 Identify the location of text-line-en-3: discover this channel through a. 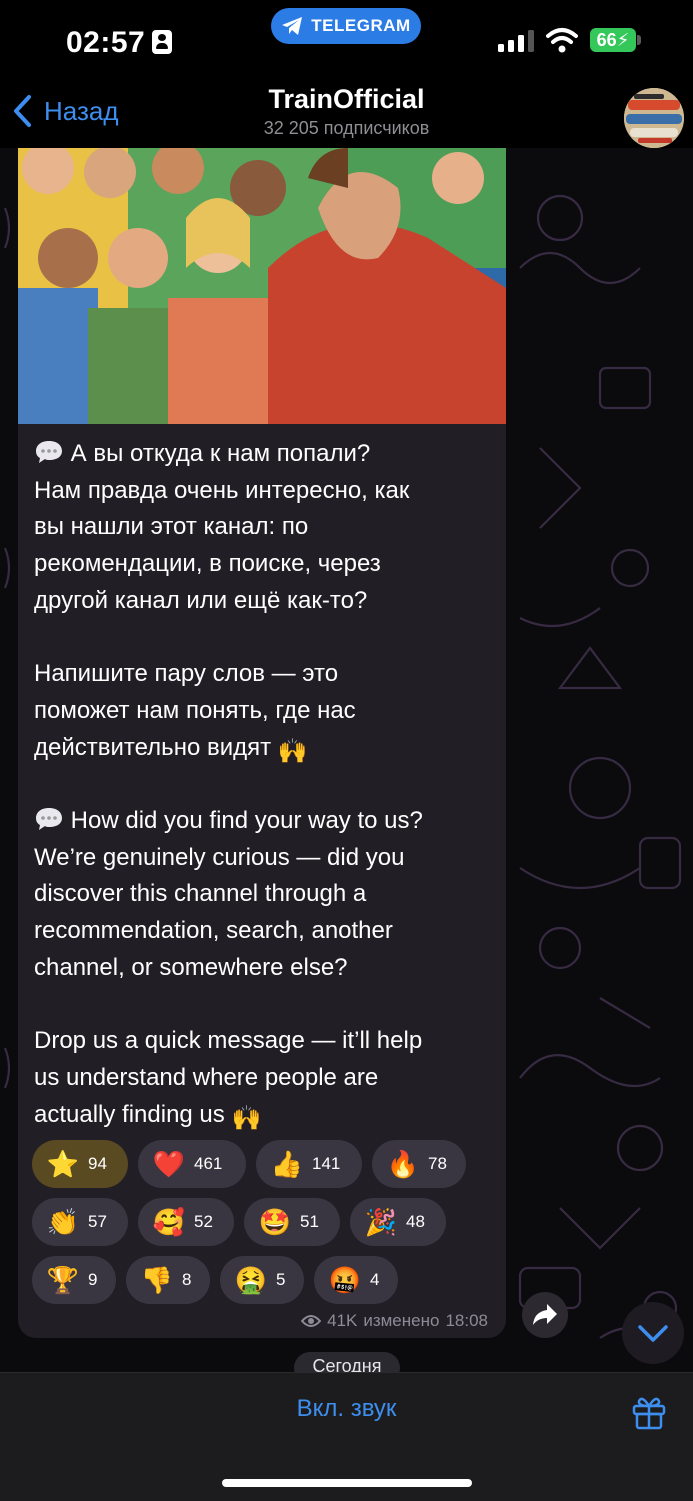
(200, 894).